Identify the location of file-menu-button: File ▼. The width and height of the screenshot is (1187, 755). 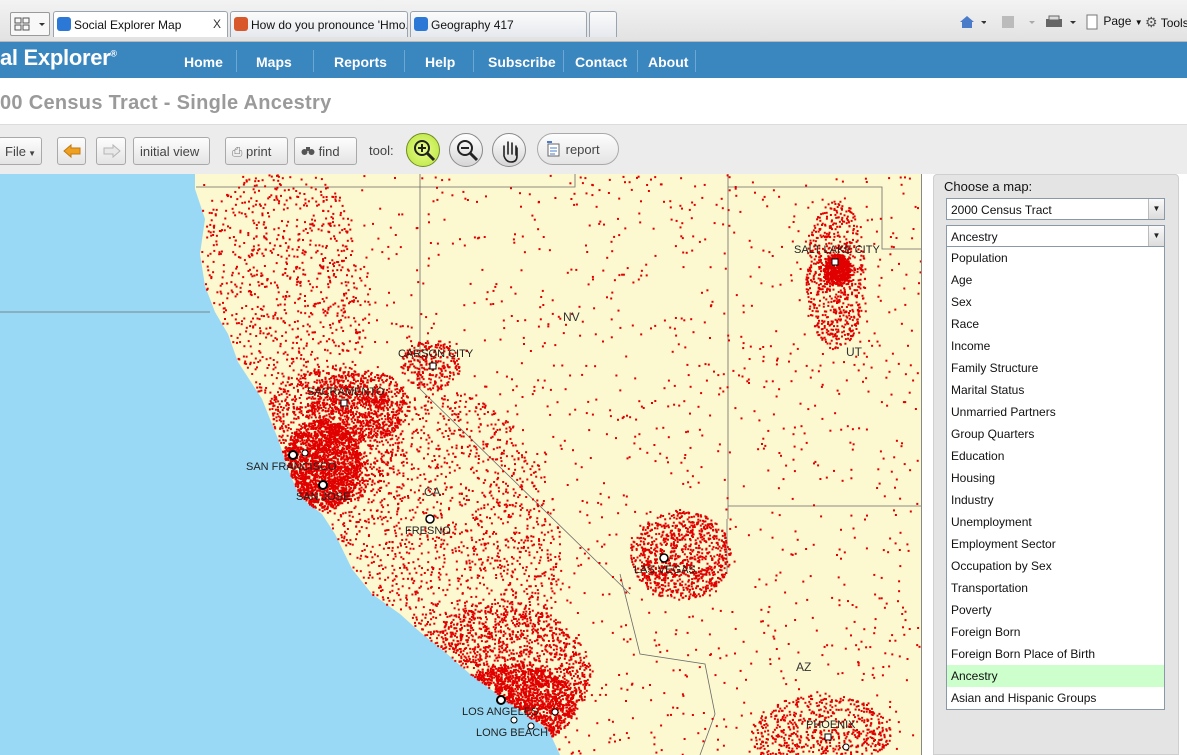
(21, 151).